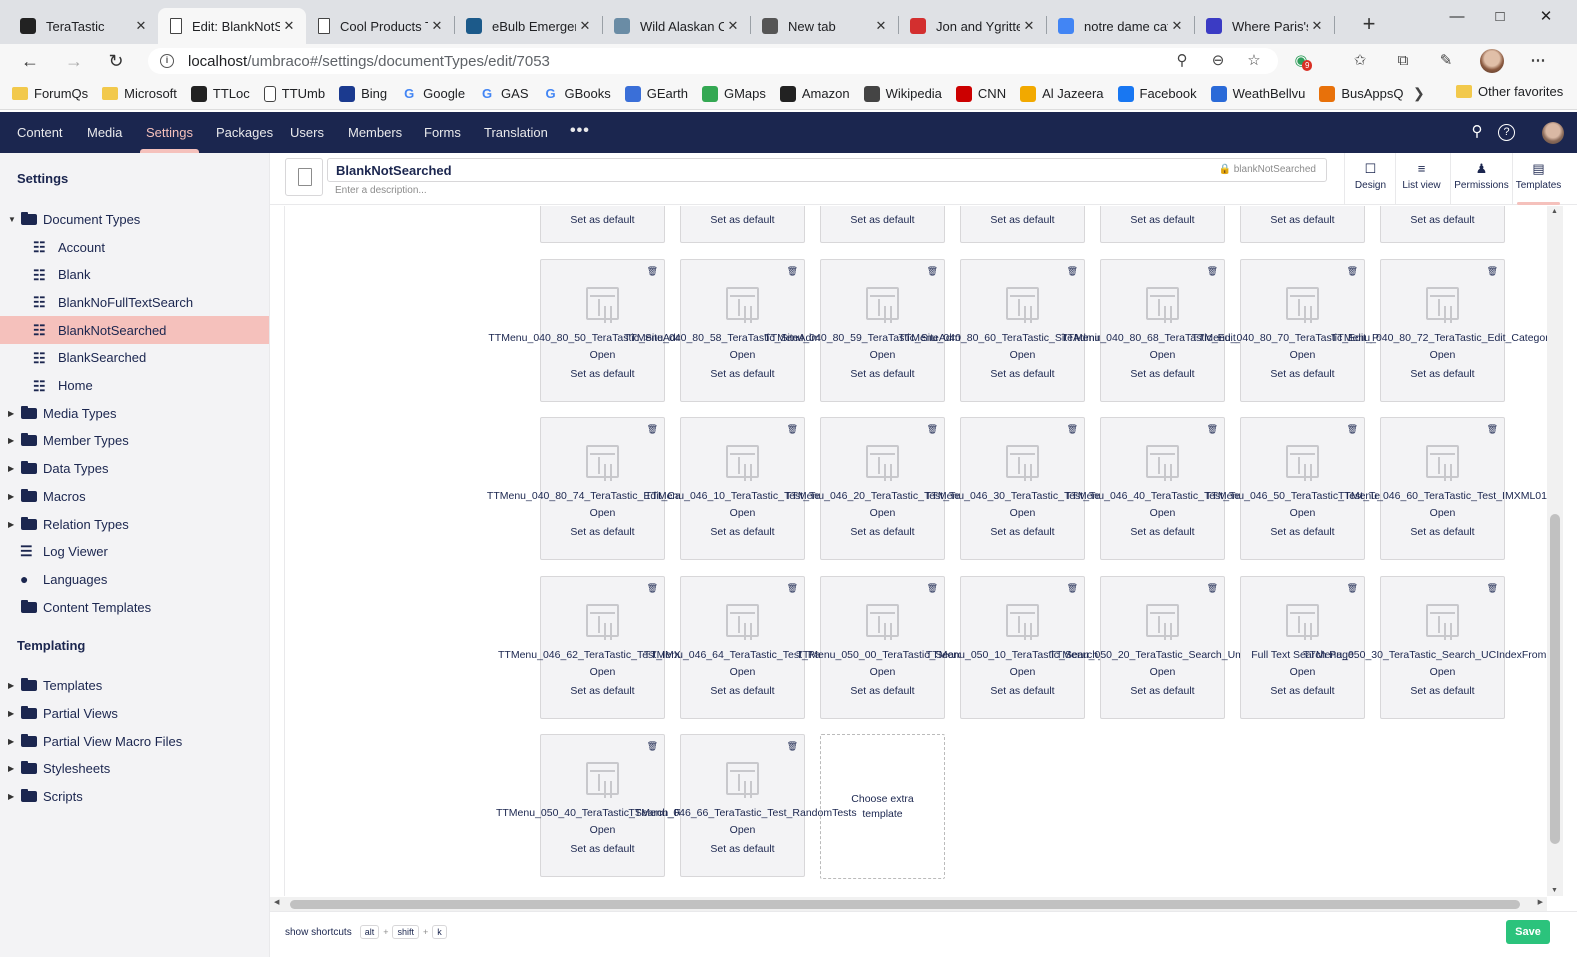 The height and width of the screenshot is (957, 1577). What do you see at coordinates (908, 904) in the screenshot?
I see `horizontal-scrollbar: ◀ ▶` at bounding box center [908, 904].